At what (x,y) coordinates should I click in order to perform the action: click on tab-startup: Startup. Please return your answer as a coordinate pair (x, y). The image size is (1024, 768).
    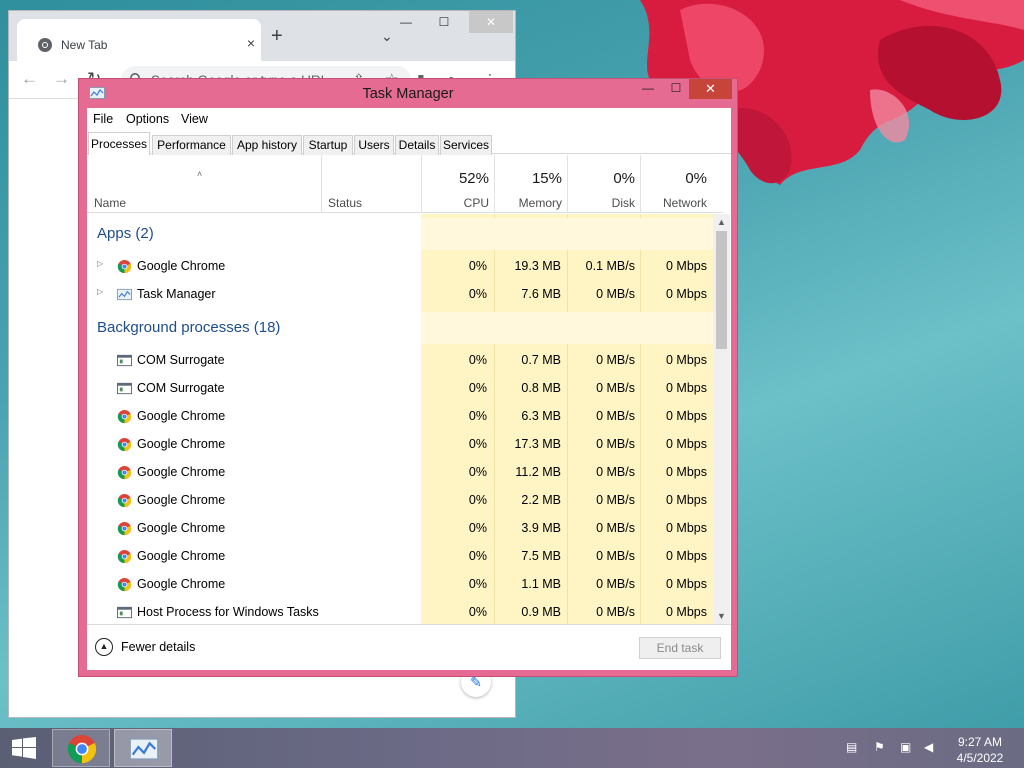
    Looking at the image, I should click on (328, 145).